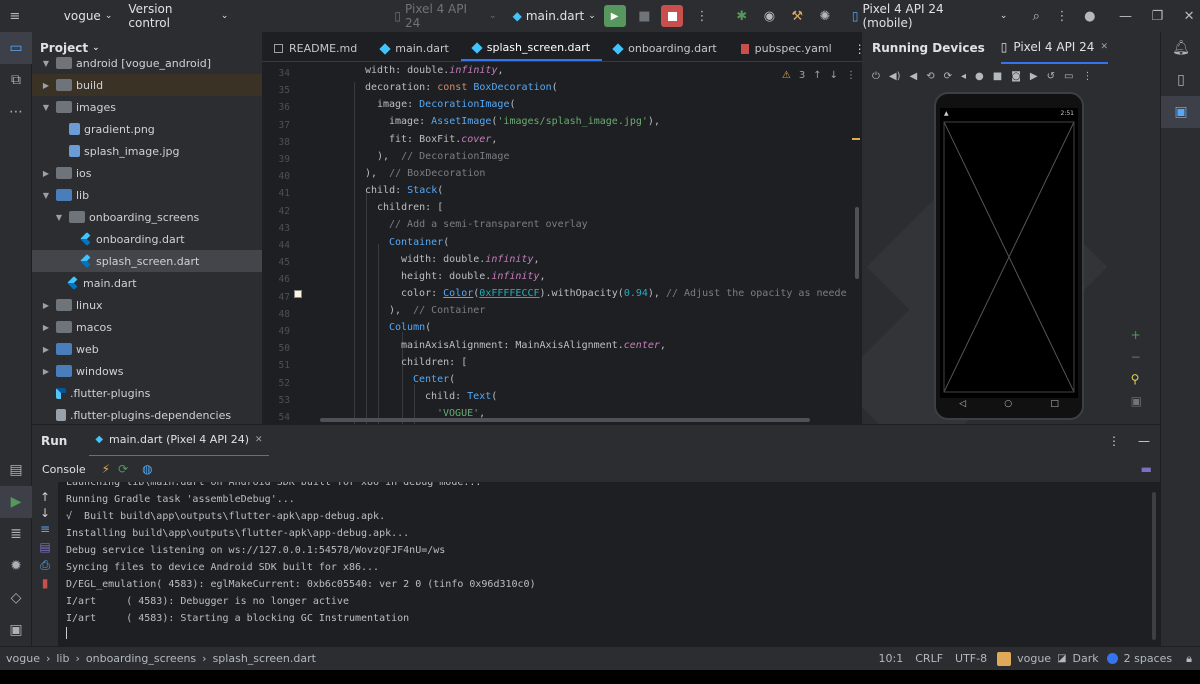 This screenshot has width=1200, height=684. What do you see at coordinates (147, 239) in the screenshot?
I see `tree-item: onboarding.dart` at bounding box center [147, 239].